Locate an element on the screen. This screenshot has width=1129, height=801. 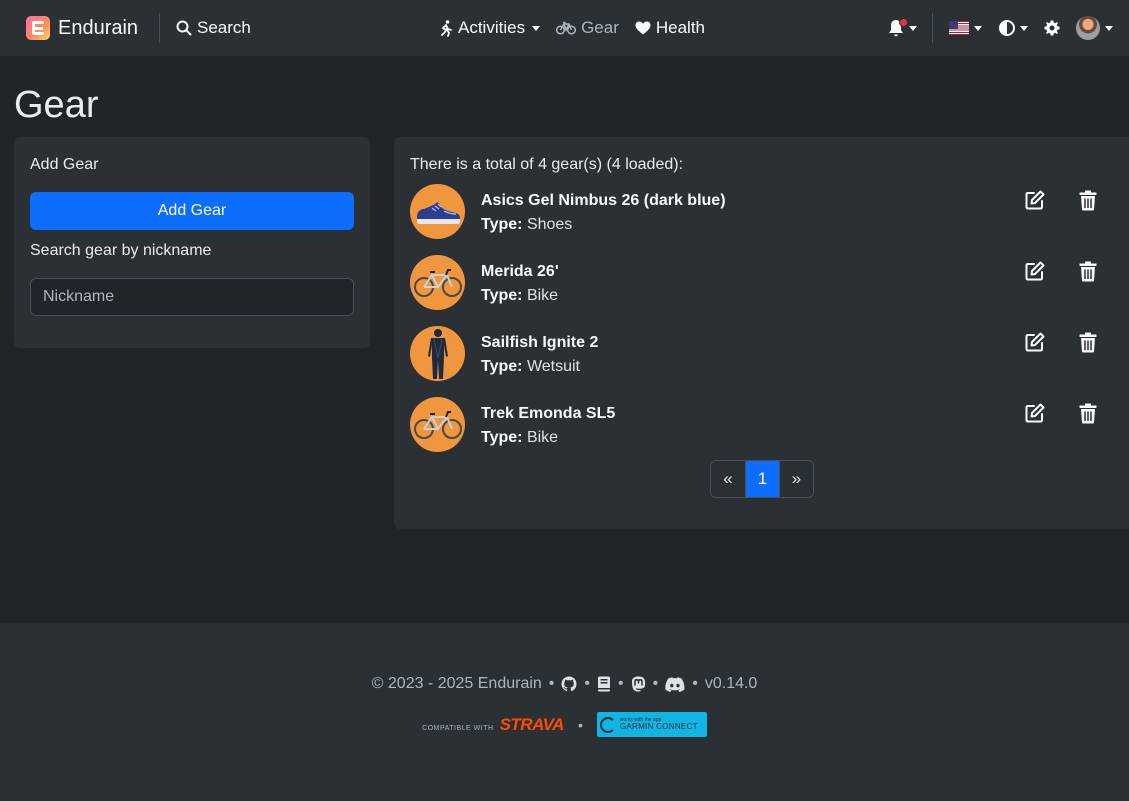
nav-search-label: Search is located at coordinates (224, 27).